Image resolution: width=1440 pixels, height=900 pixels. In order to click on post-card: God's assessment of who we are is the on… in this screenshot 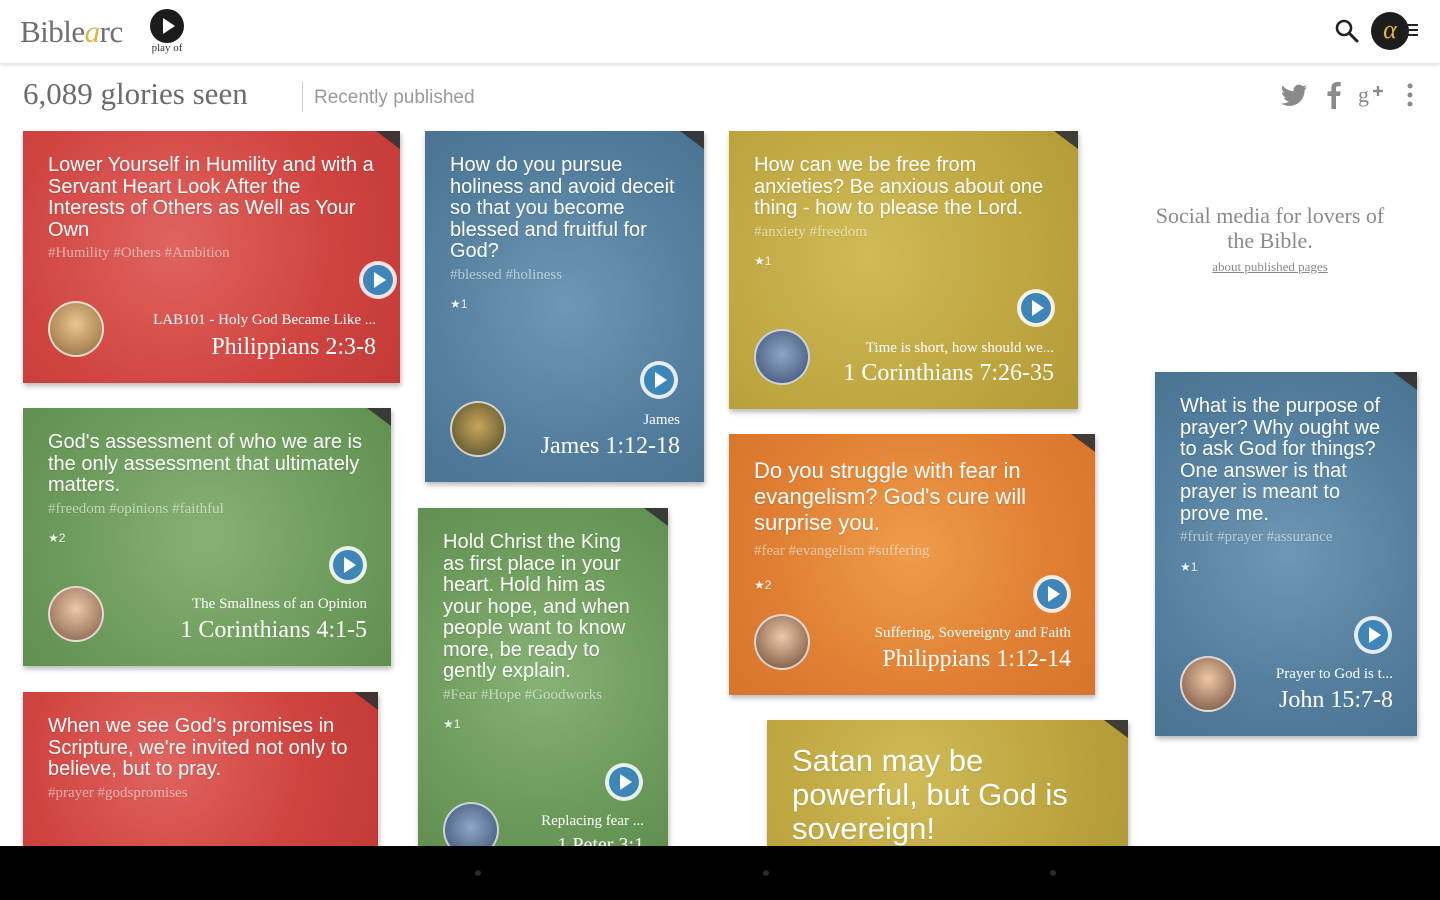, I will do `click(207, 537)`.